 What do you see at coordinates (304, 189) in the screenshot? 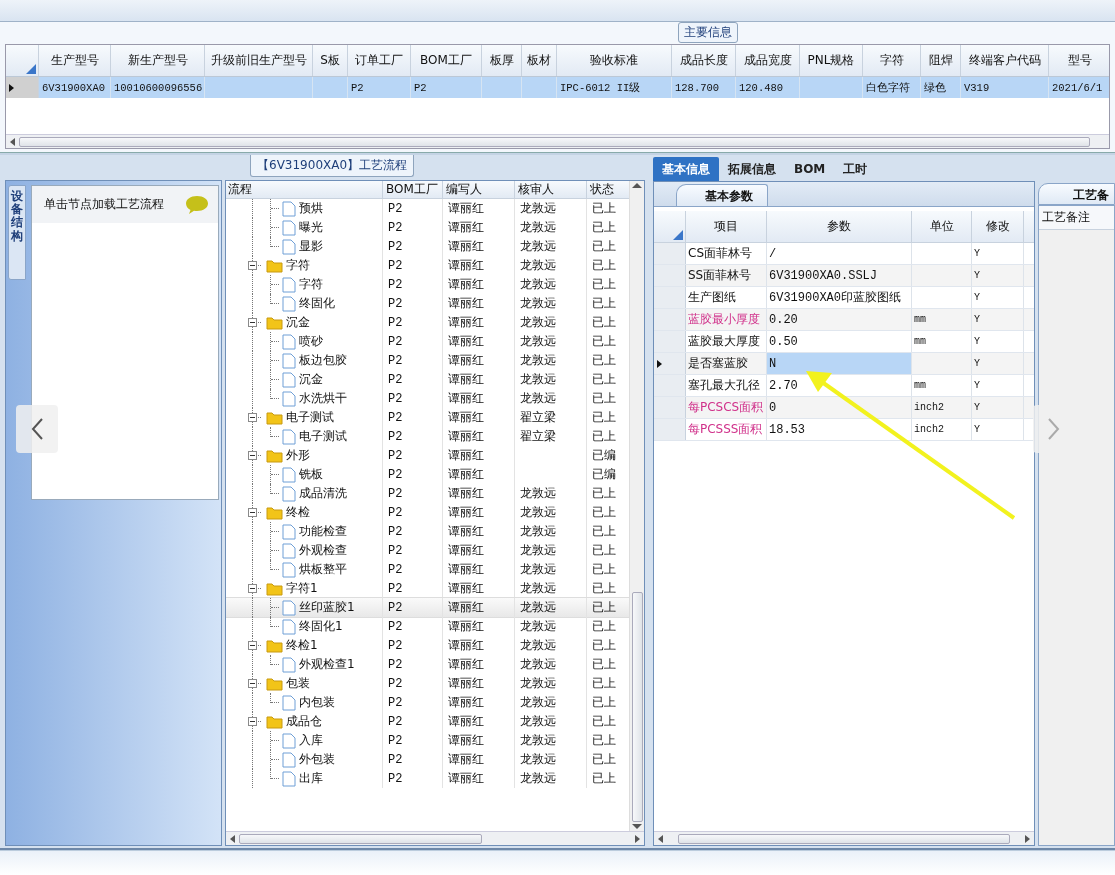
I see `column-header: 流程` at bounding box center [304, 189].